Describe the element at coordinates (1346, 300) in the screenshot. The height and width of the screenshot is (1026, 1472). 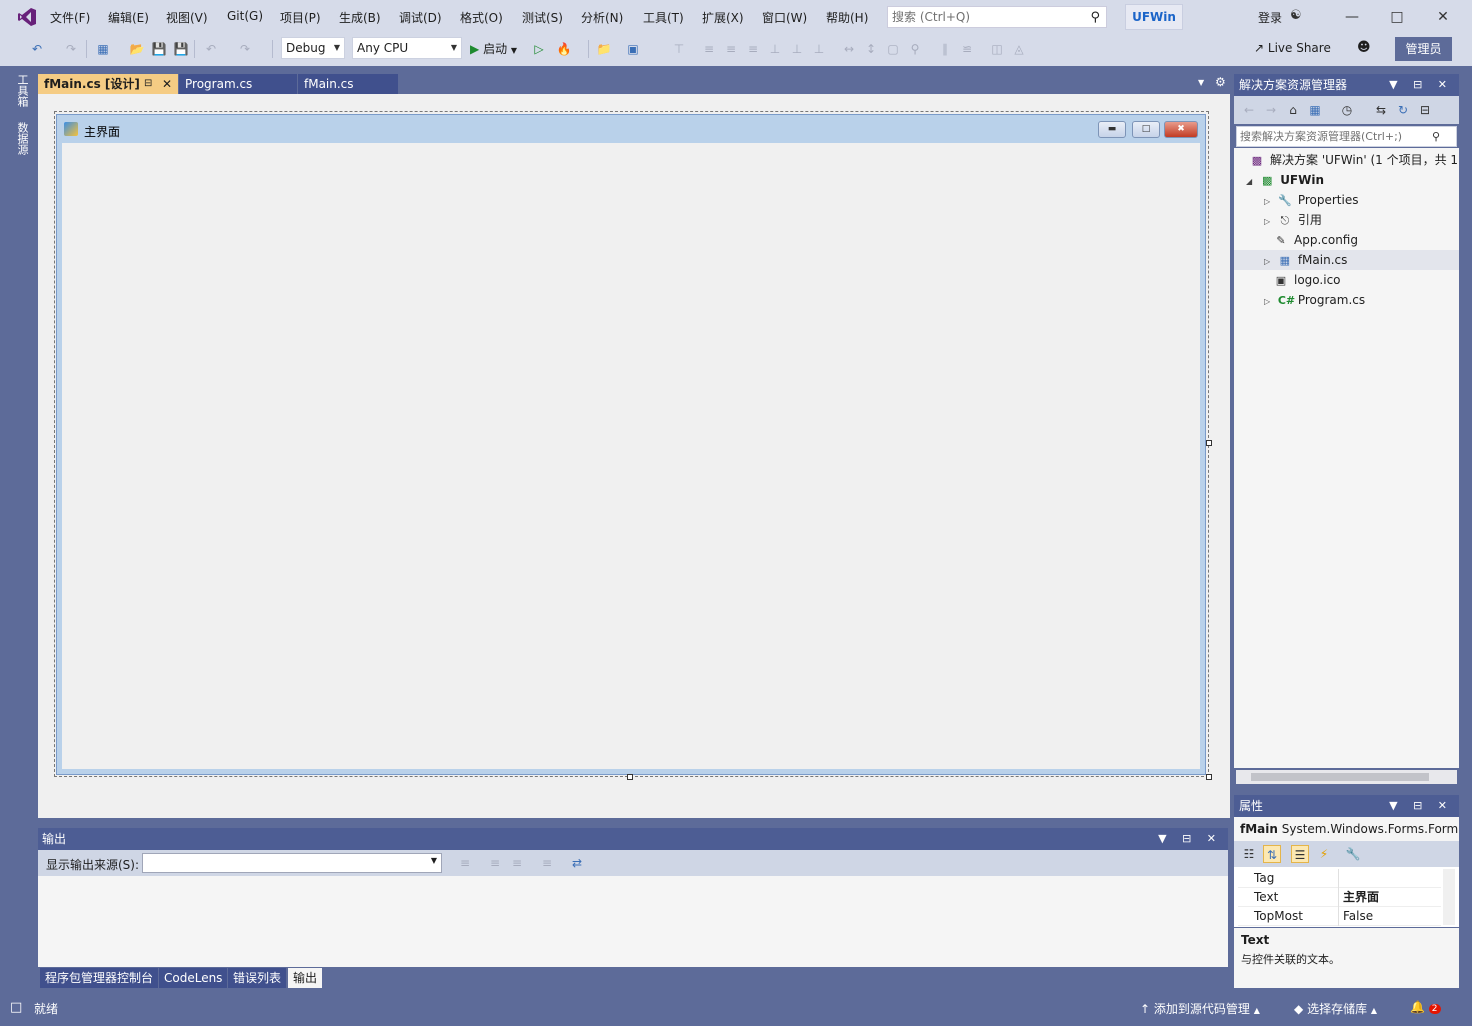
I see `tree-item-program-cs: ▷ C# Program.cs` at that location.